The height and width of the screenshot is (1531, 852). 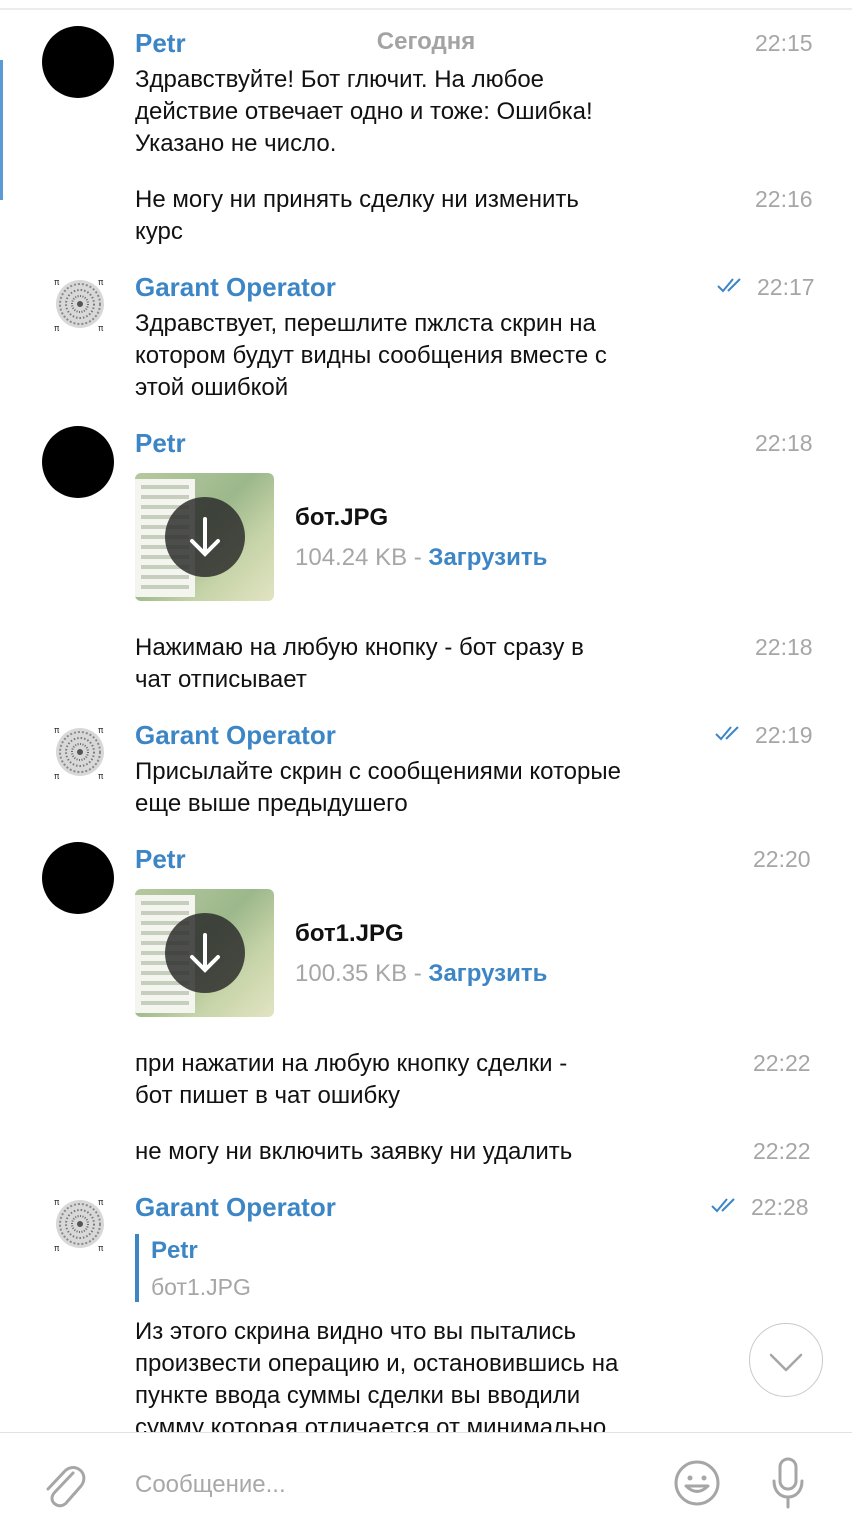 What do you see at coordinates (1, 130) in the screenshot?
I see `unread-indicator` at bounding box center [1, 130].